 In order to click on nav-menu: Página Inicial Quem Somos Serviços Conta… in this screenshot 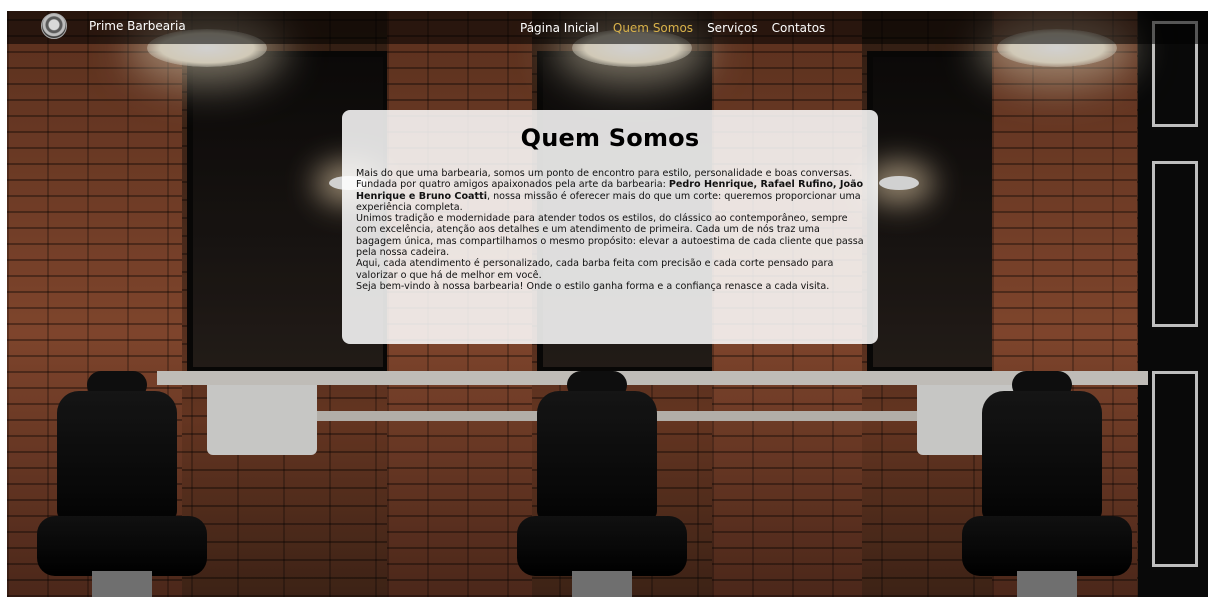, I will do `click(679, 28)`.